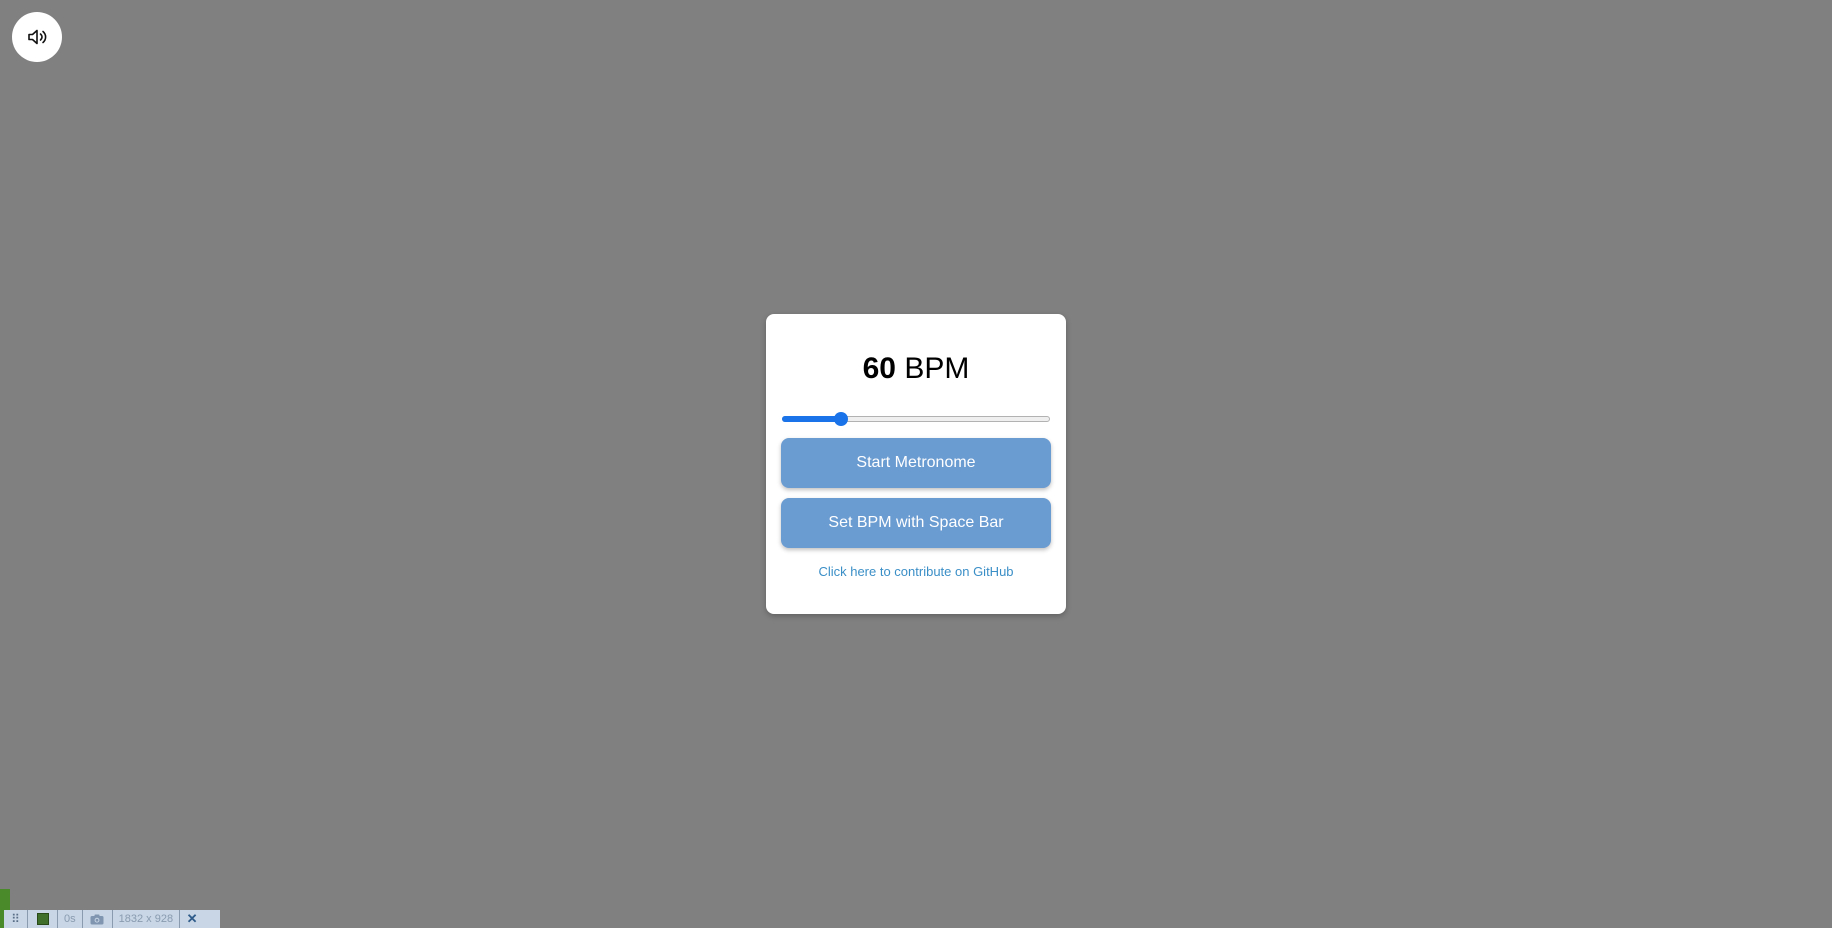 The height and width of the screenshot is (928, 1832). I want to click on slider-fill, so click(811, 419).